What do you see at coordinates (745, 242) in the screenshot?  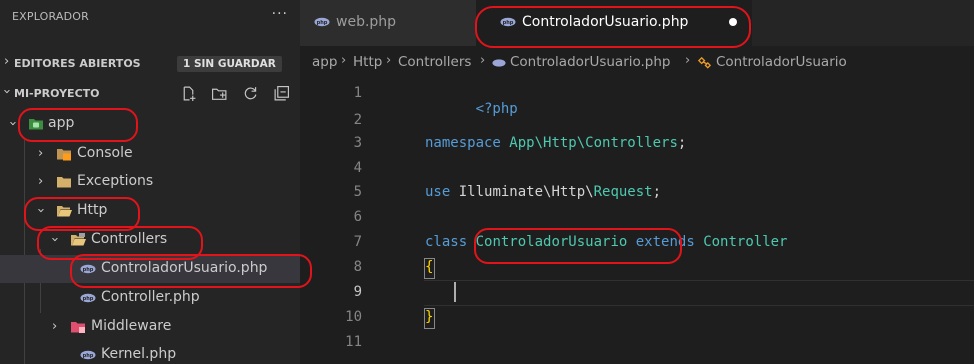 I see `parent-class-name: Controller` at bounding box center [745, 242].